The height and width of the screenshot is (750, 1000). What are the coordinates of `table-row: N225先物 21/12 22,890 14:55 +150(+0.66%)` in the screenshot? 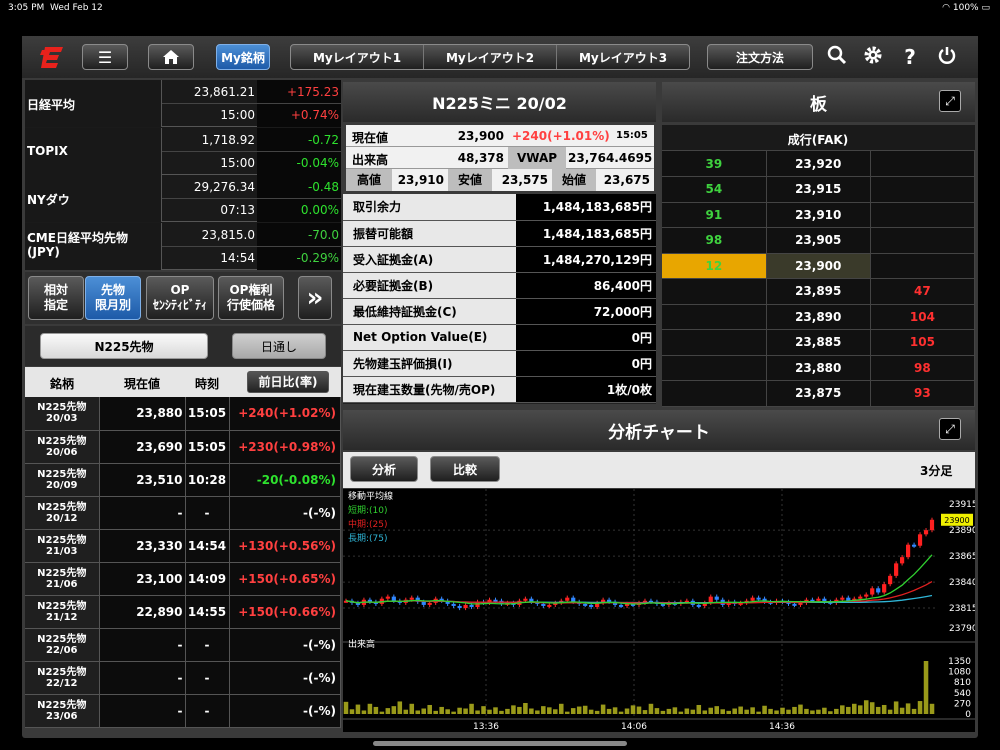 It's located at (183, 612).